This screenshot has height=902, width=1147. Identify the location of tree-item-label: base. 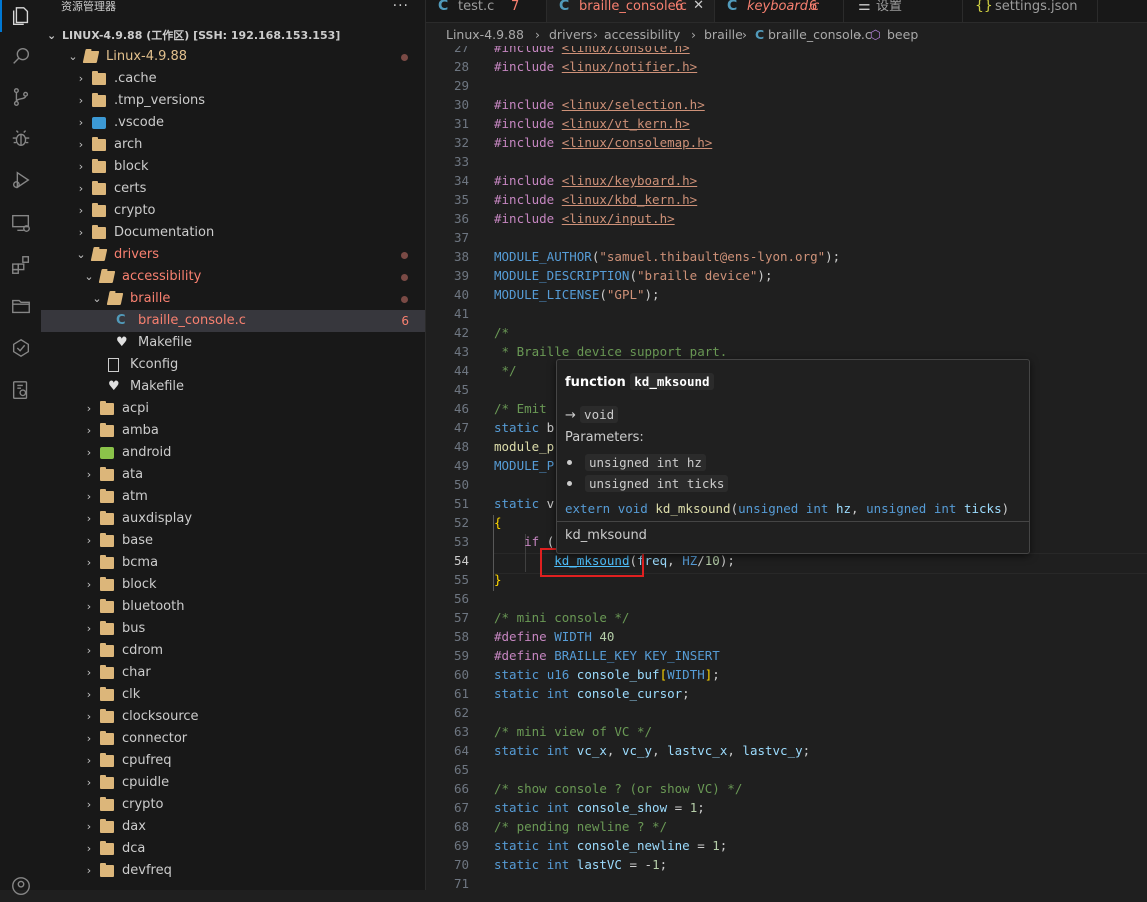
(137, 540).